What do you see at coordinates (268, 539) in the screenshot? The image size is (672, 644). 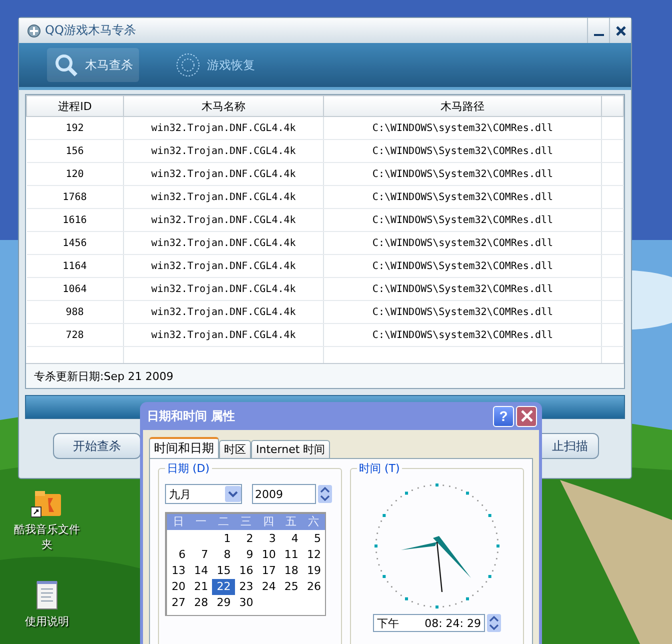 I see `calendar-day: 3` at bounding box center [268, 539].